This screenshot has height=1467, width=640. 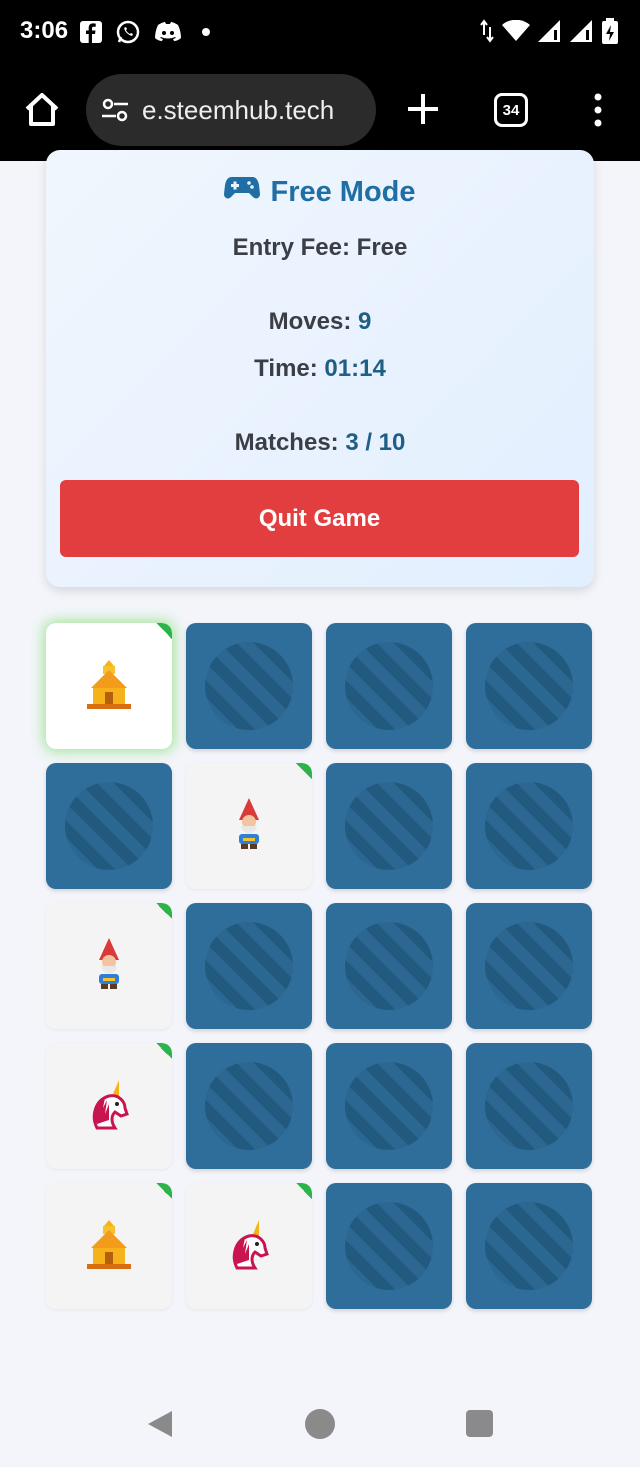 I want to click on system-nav-bar, so click(x=320, y=1423).